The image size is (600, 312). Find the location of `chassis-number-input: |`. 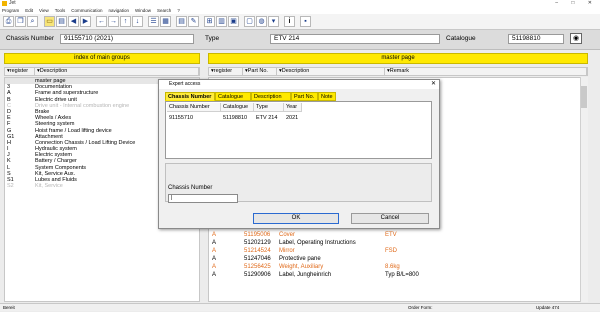

chassis-number-input: | is located at coordinates (203, 198).